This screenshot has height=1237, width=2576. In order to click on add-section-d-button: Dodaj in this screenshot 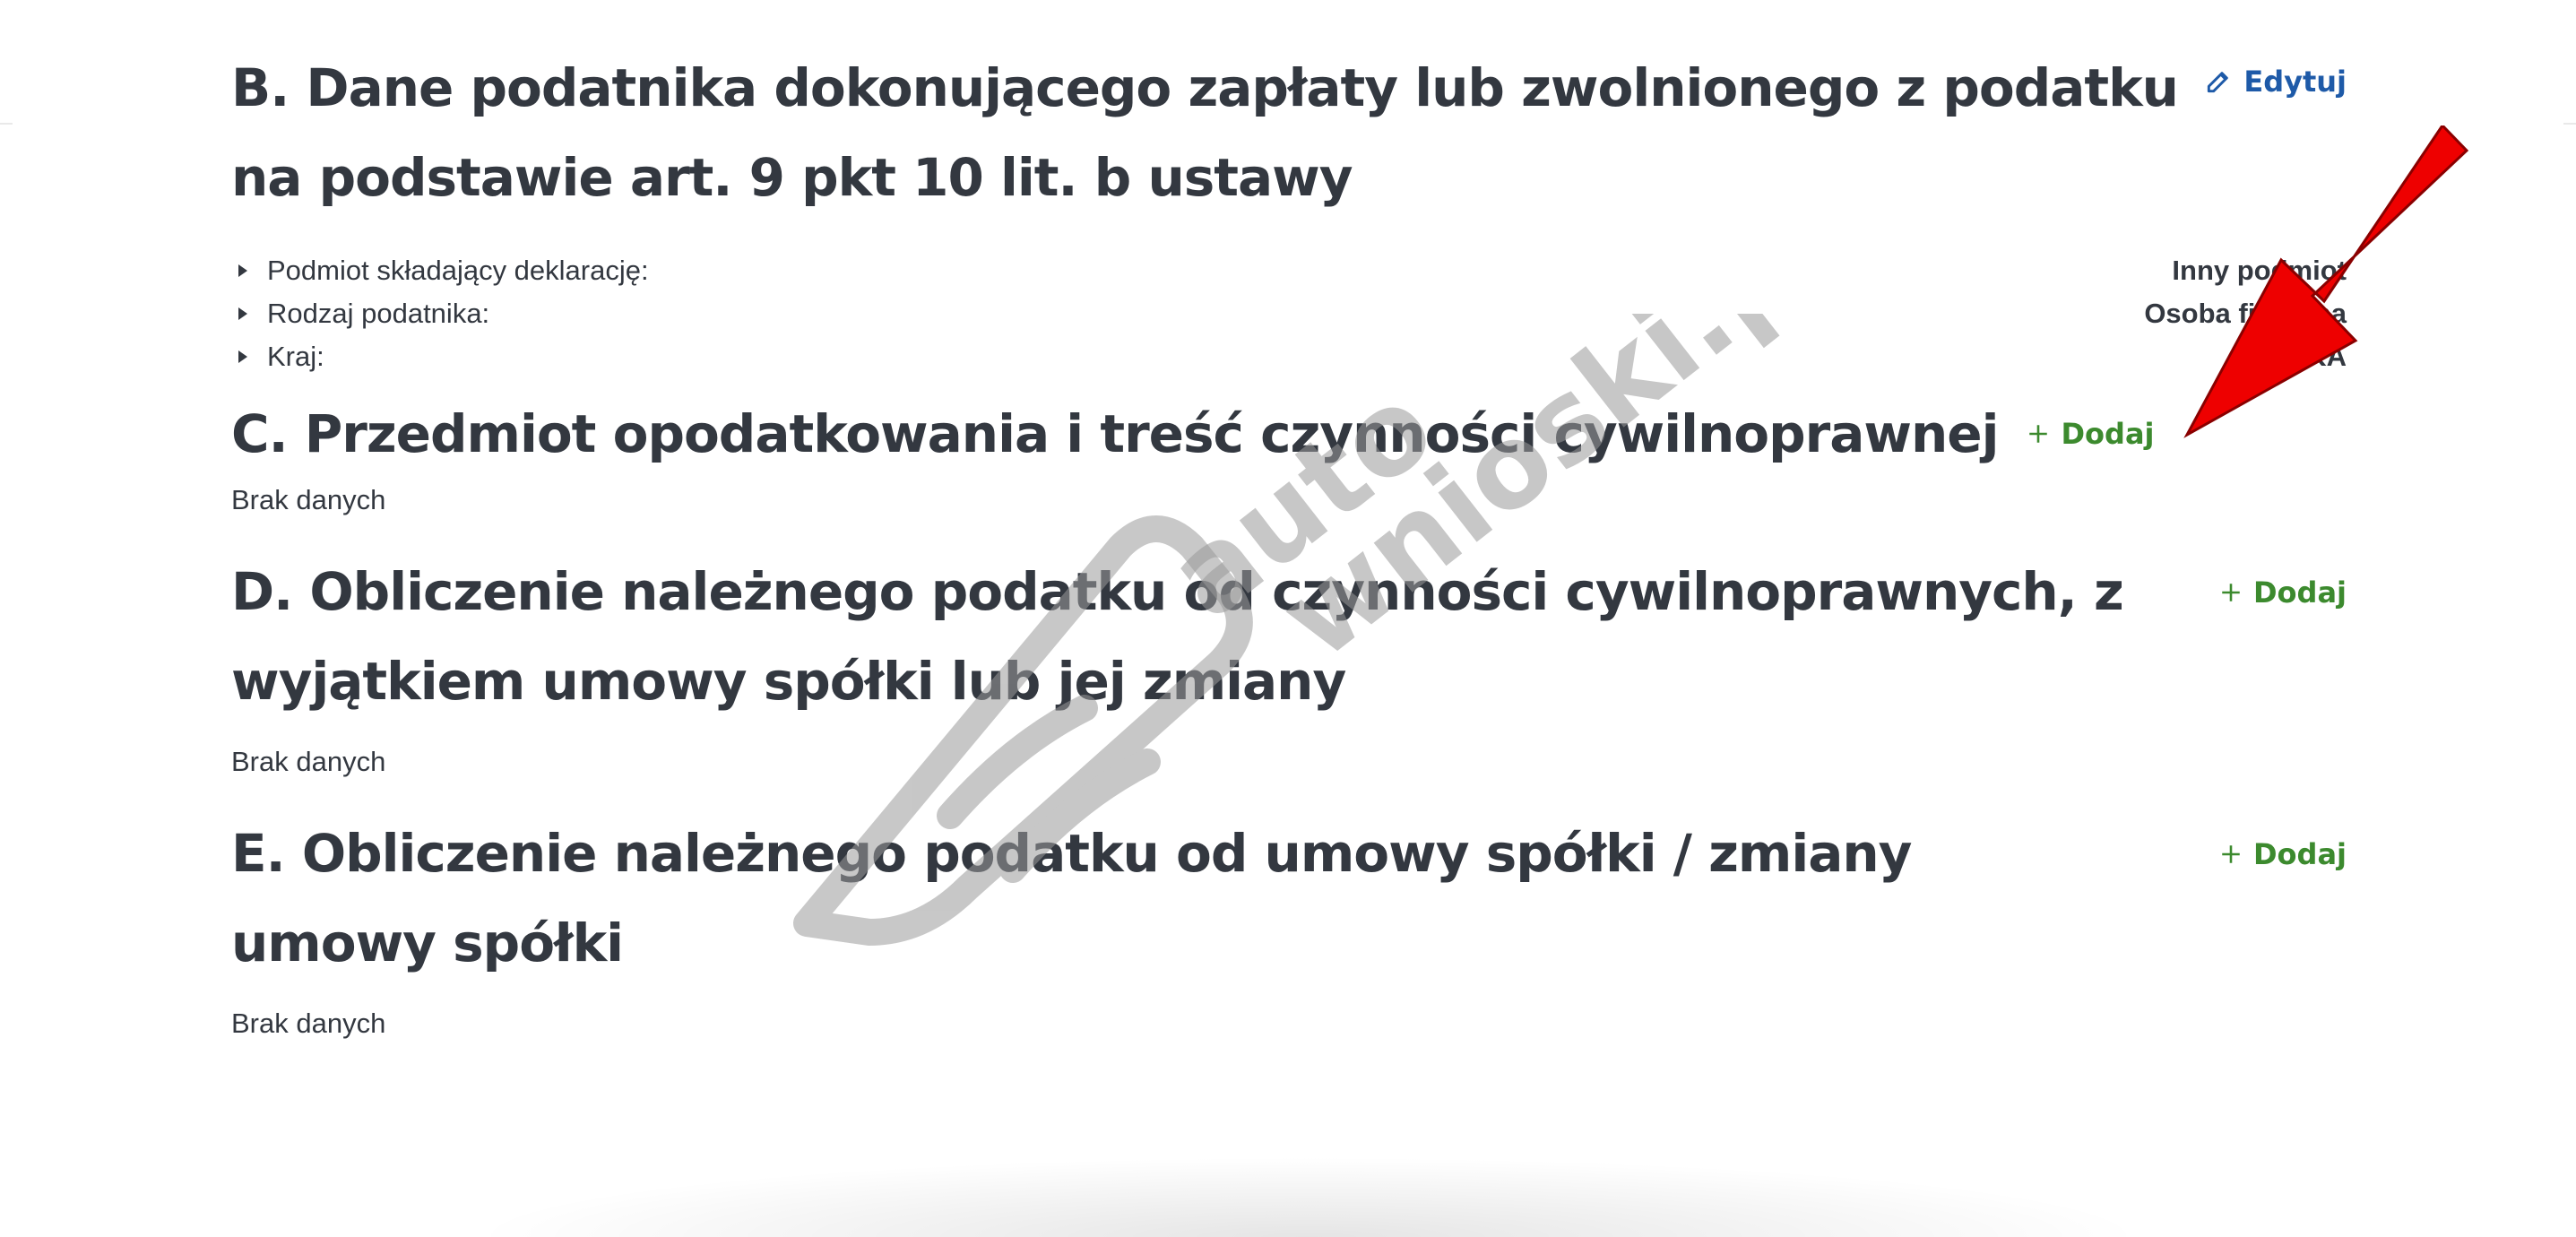, I will do `click(2283, 592)`.